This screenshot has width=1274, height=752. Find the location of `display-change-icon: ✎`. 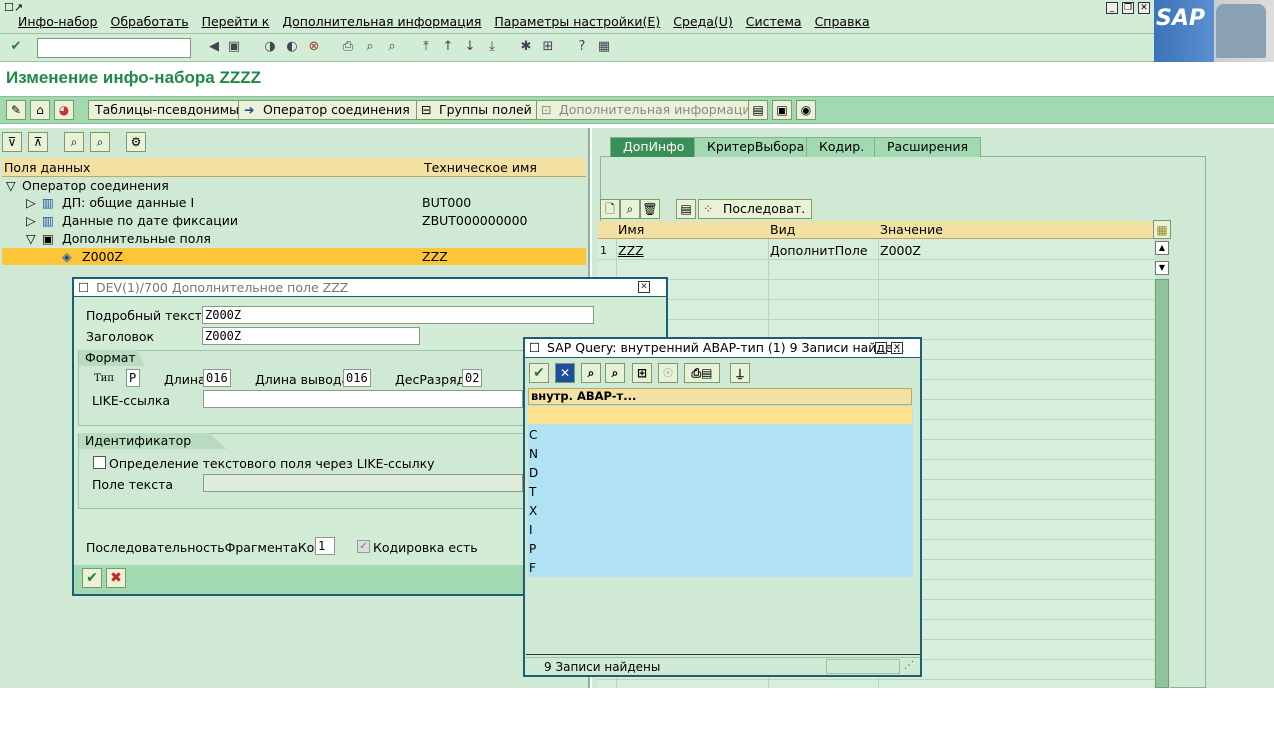

display-change-icon: ✎ is located at coordinates (16, 110).